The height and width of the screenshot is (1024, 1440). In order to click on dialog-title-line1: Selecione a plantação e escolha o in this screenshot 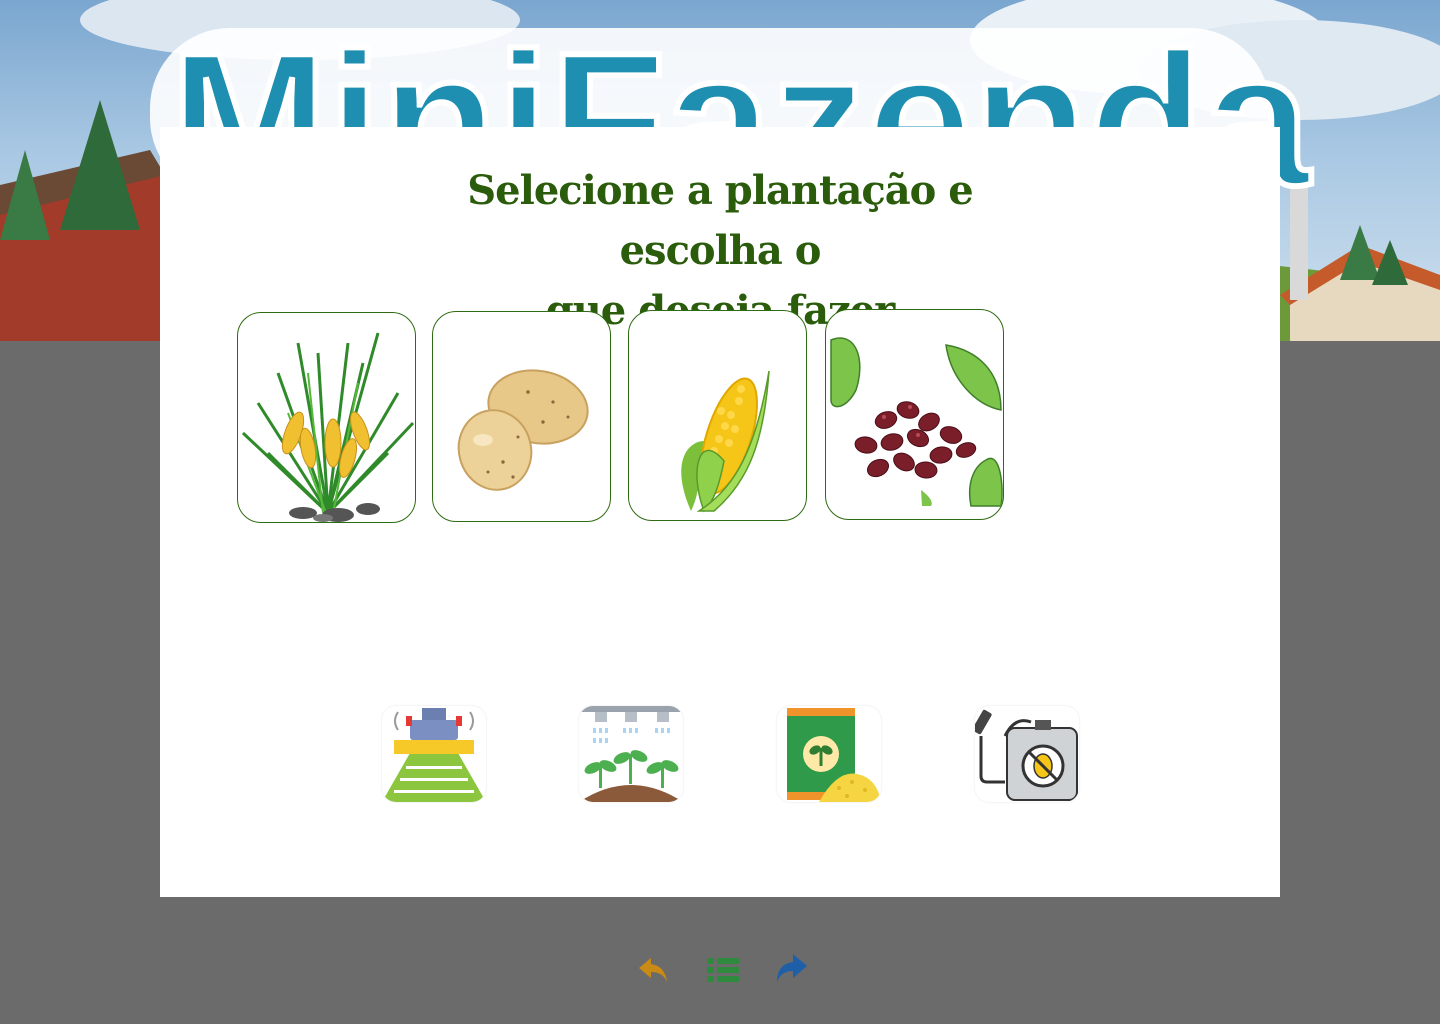, I will do `click(720, 220)`.